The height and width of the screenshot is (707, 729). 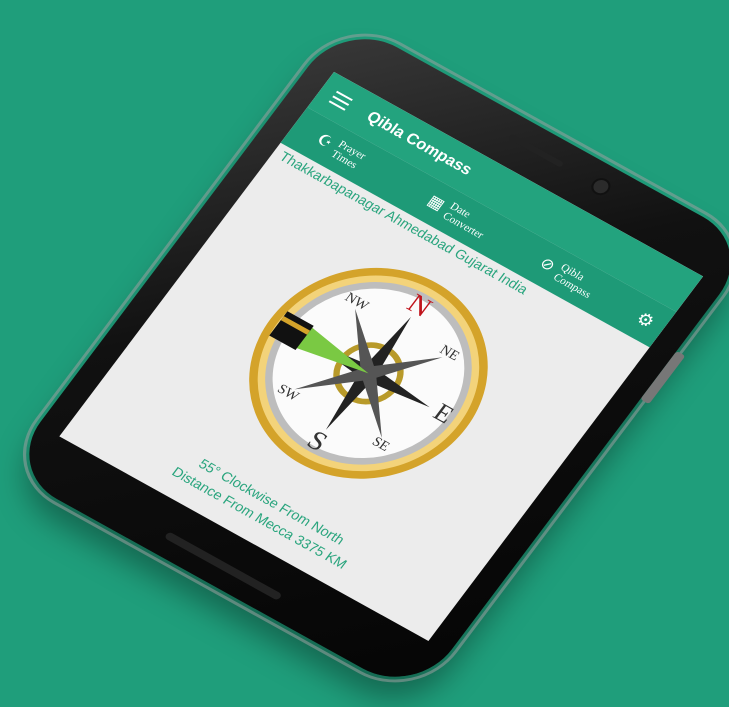 What do you see at coordinates (547, 265) in the screenshot?
I see `compass-icon: ⊘` at bounding box center [547, 265].